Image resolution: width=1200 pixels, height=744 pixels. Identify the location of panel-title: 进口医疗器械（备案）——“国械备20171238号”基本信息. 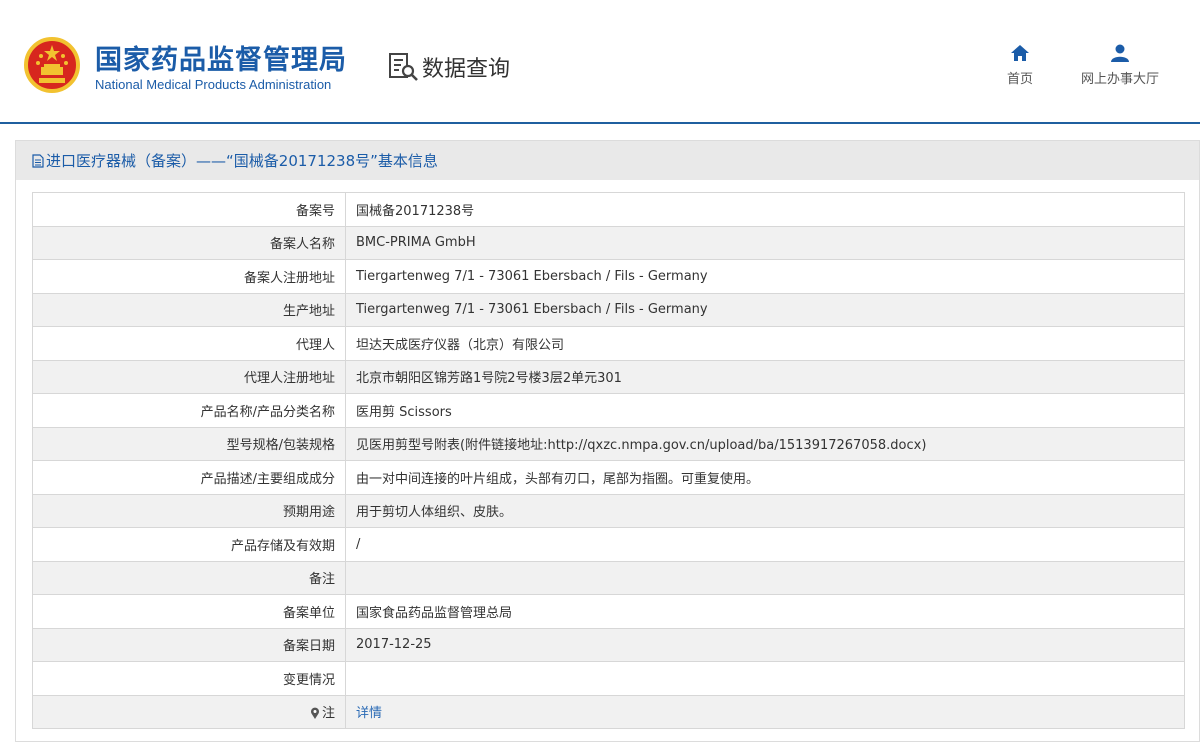
(242, 161).